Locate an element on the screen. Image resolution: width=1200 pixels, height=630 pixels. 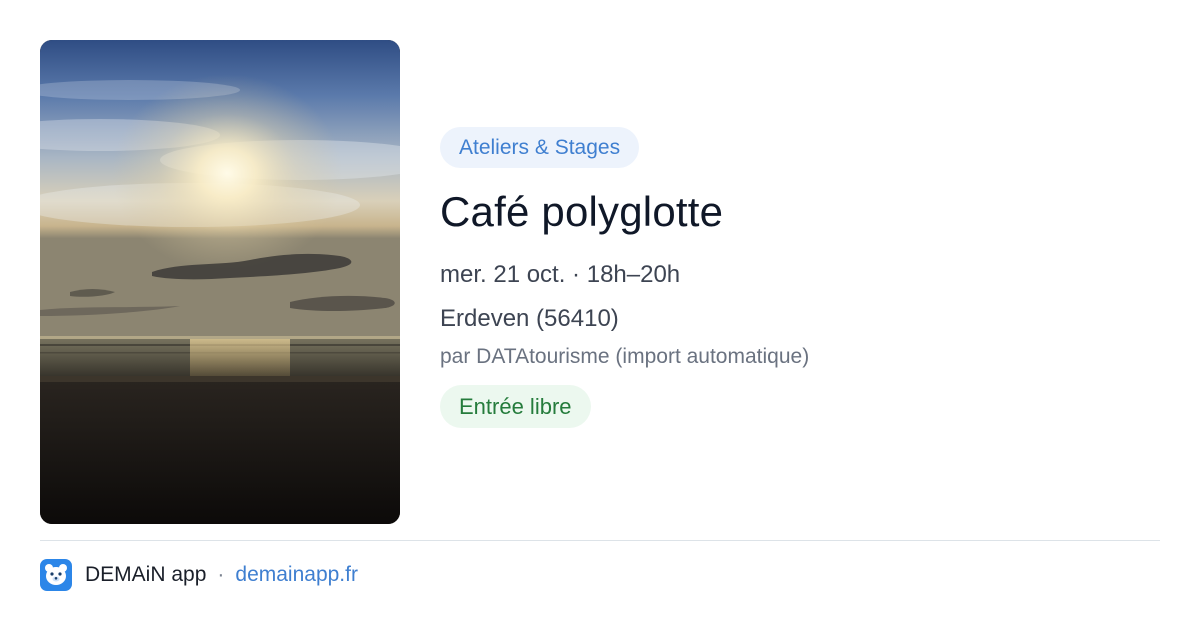
event-title: Café polyglotte is located at coordinates (582, 211).